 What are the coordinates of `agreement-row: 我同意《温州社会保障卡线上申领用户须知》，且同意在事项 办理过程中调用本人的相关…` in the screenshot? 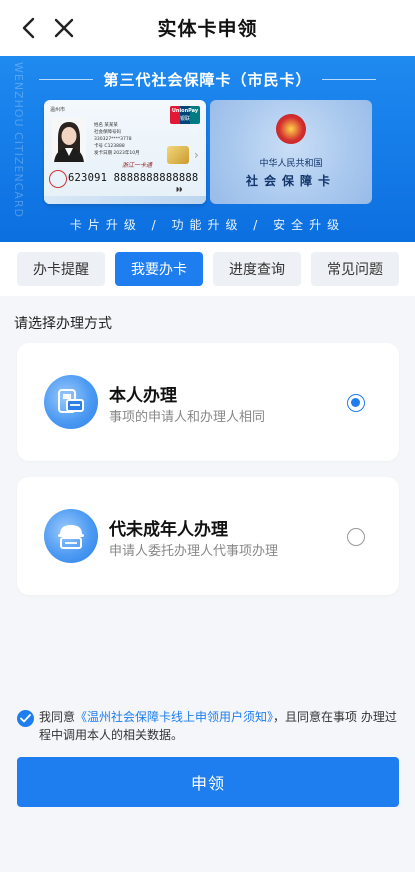 It's located at (207, 726).